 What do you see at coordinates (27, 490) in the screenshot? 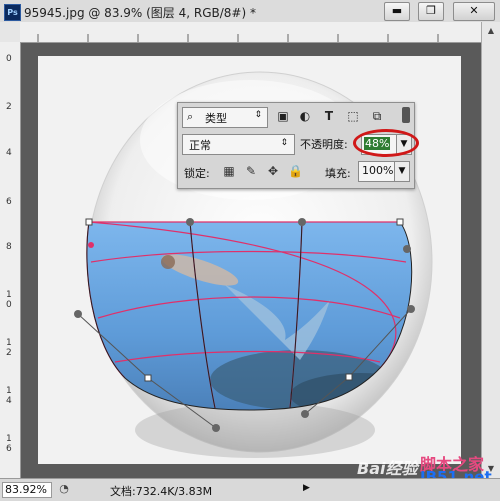
I see `zoom-input: 83.92%` at bounding box center [27, 490].